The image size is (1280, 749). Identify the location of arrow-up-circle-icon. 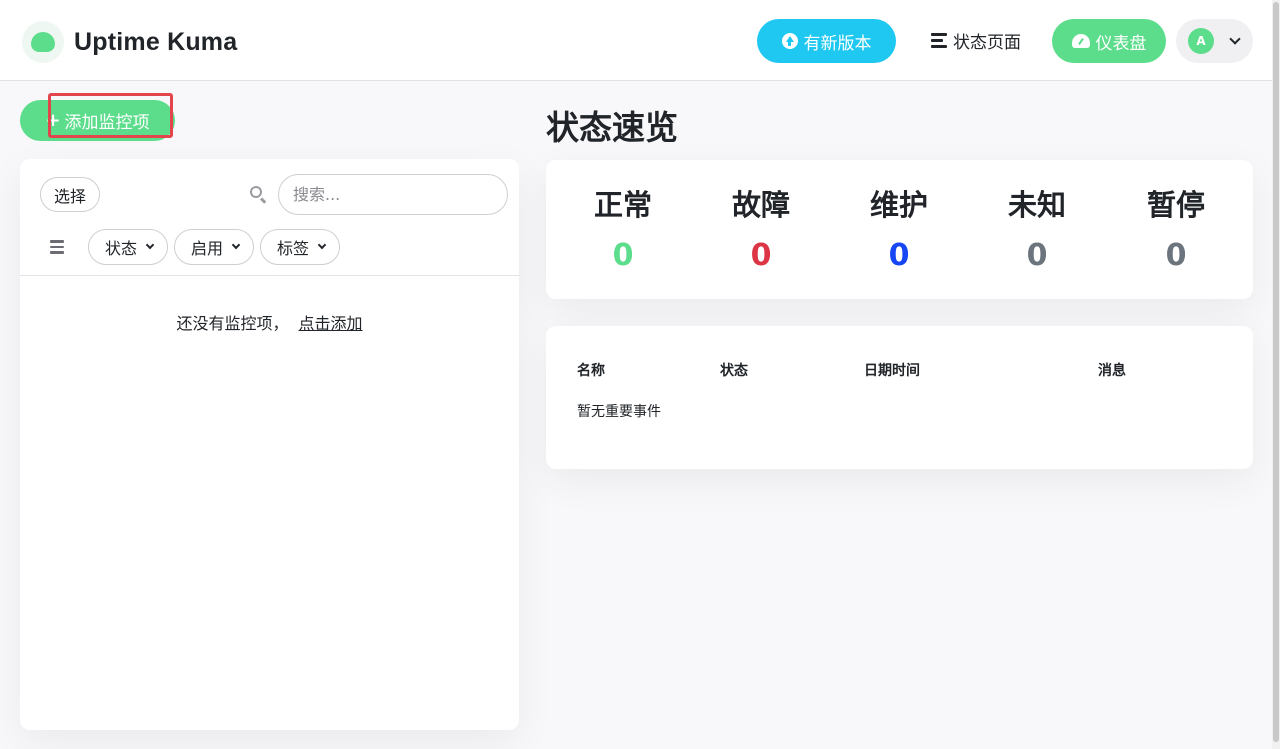
(789, 41).